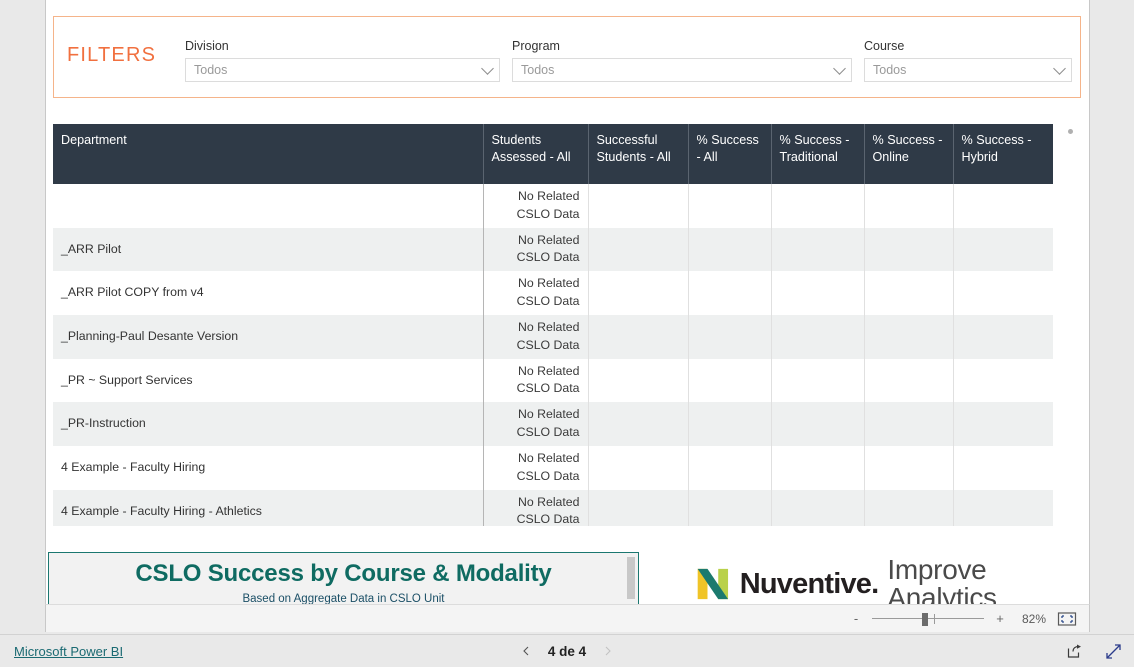 The image size is (1134, 667). I want to click on filter-program: Program Todos, so click(682, 60).